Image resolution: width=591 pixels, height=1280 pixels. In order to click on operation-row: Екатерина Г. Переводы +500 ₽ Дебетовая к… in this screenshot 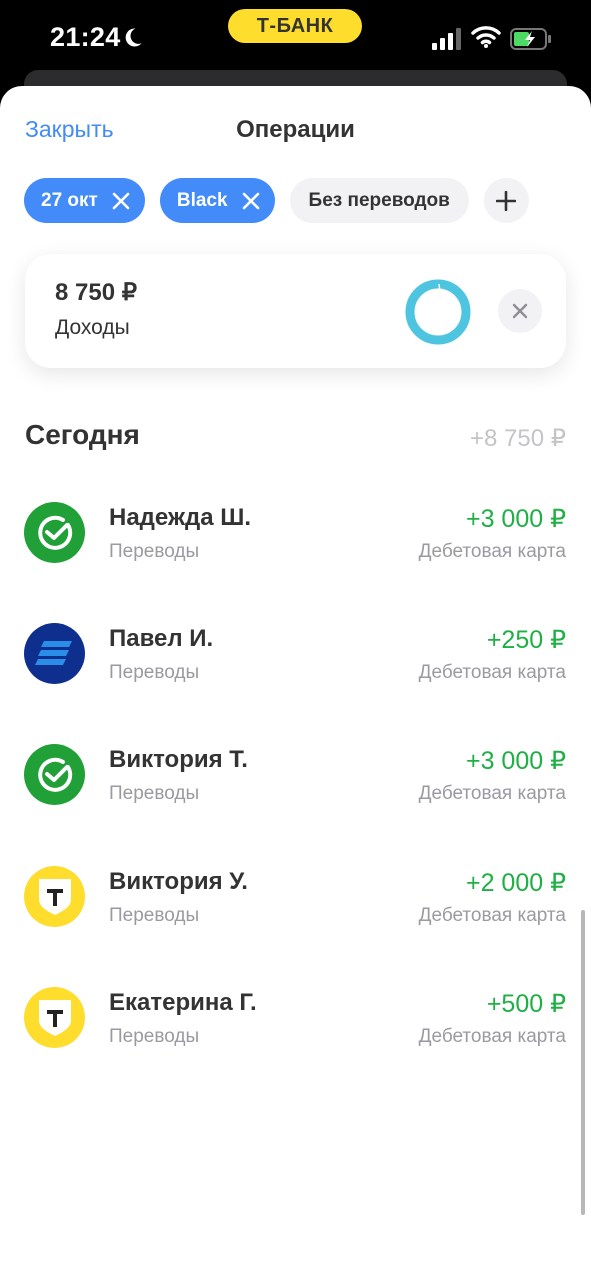, I will do `click(295, 1027)`.